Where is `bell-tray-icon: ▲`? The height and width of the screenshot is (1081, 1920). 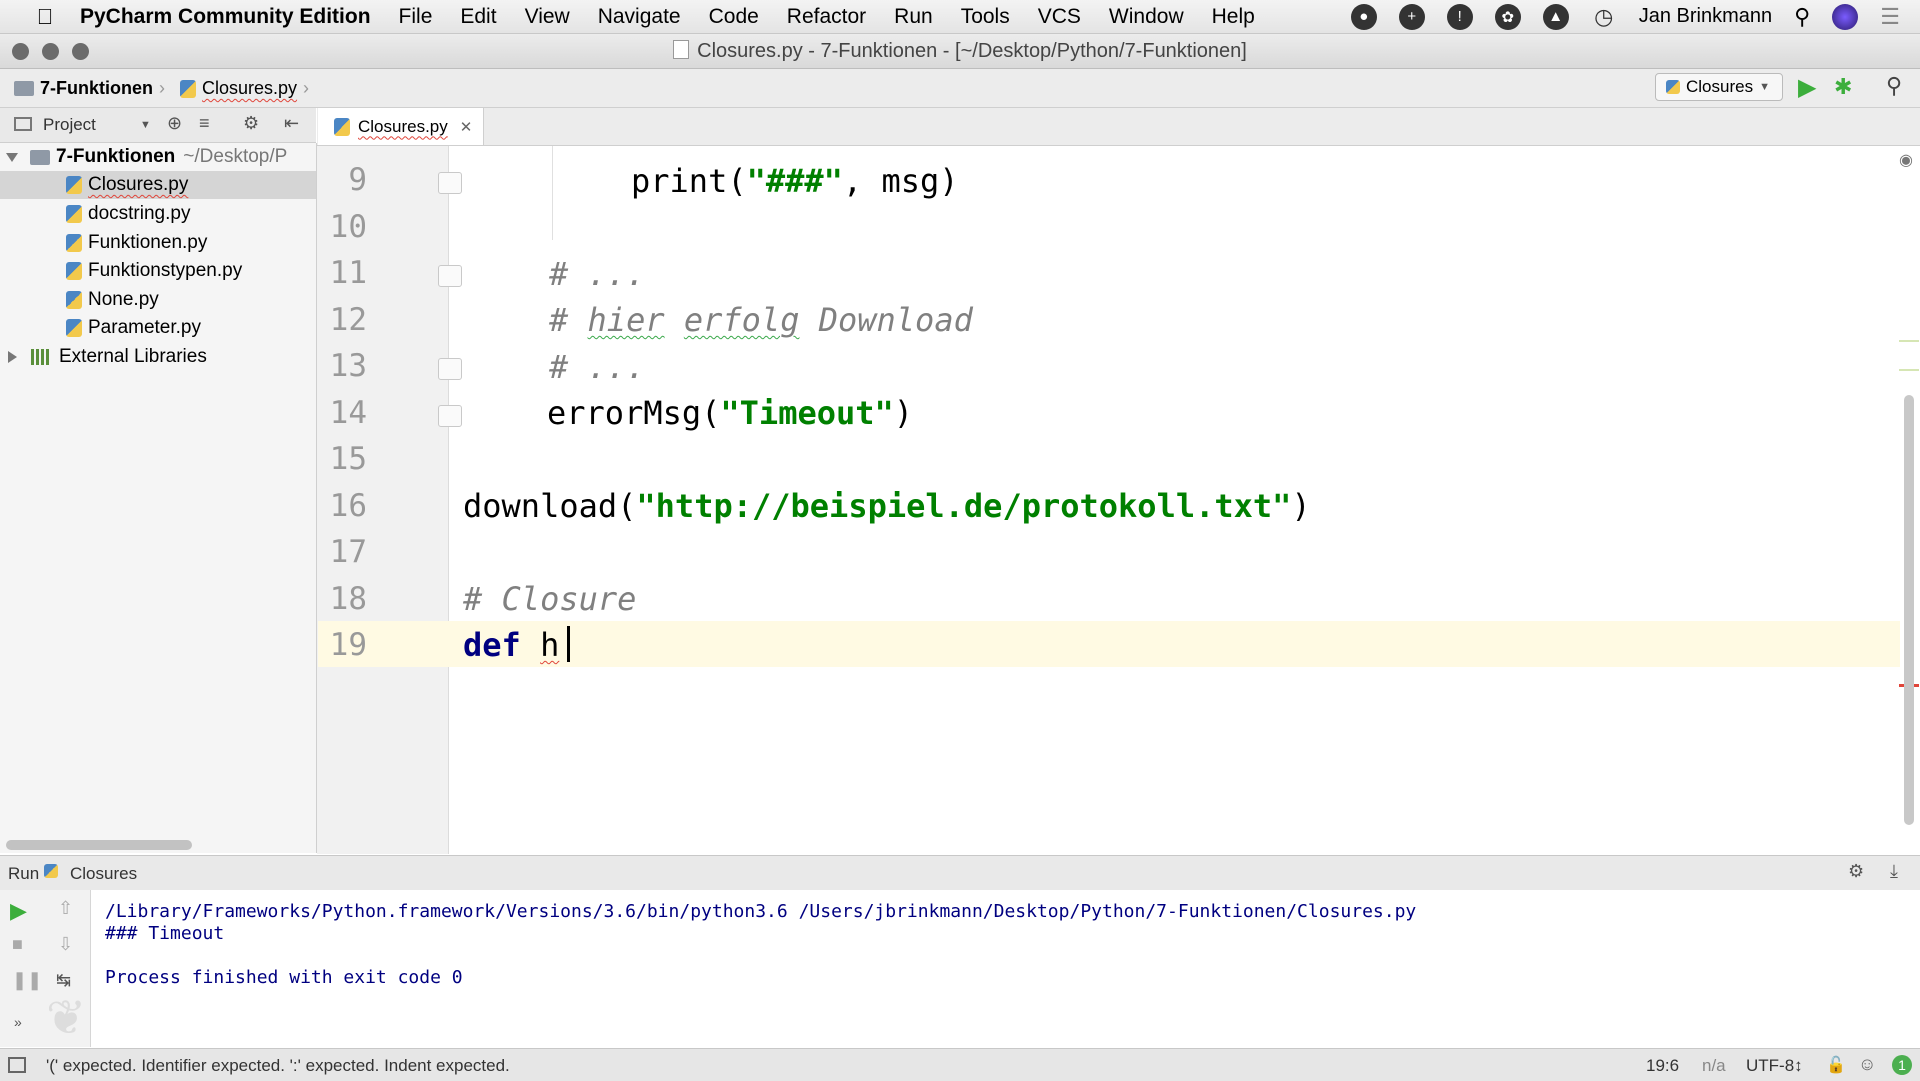 bell-tray-icon: ▲ is located at coordinates (1555, 16).